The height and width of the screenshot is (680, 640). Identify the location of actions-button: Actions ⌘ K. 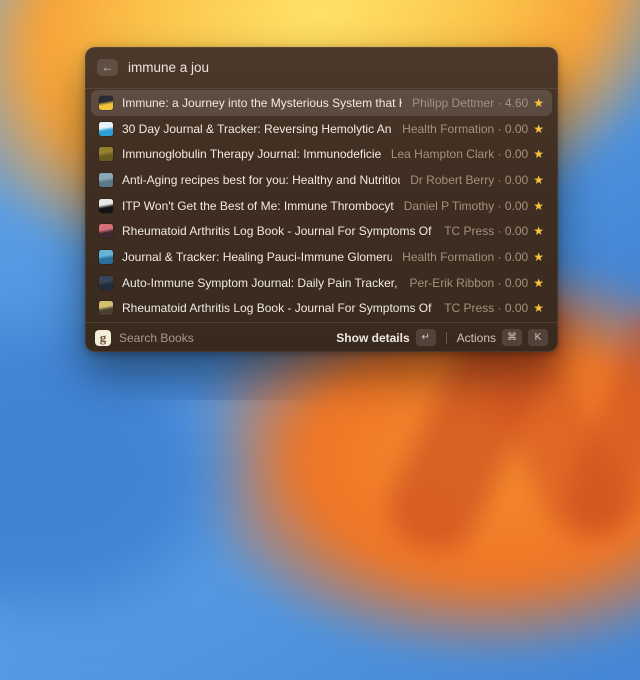
(502, 337).